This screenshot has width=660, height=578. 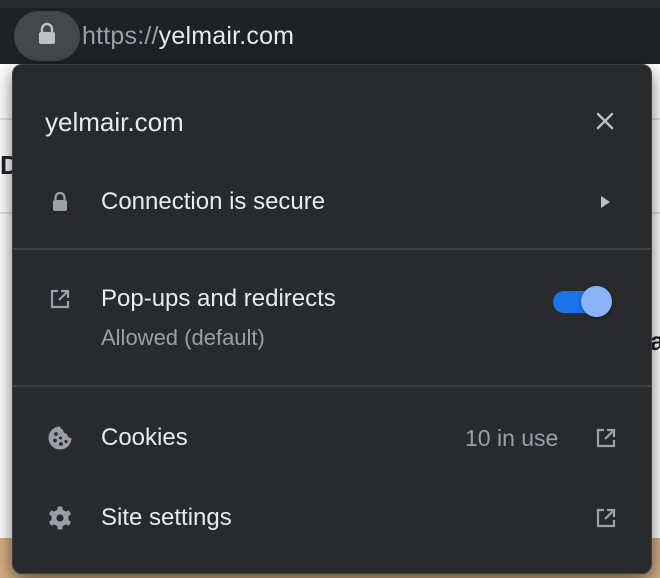 I want to click on cookie-icon, so click(x=60, y=438).